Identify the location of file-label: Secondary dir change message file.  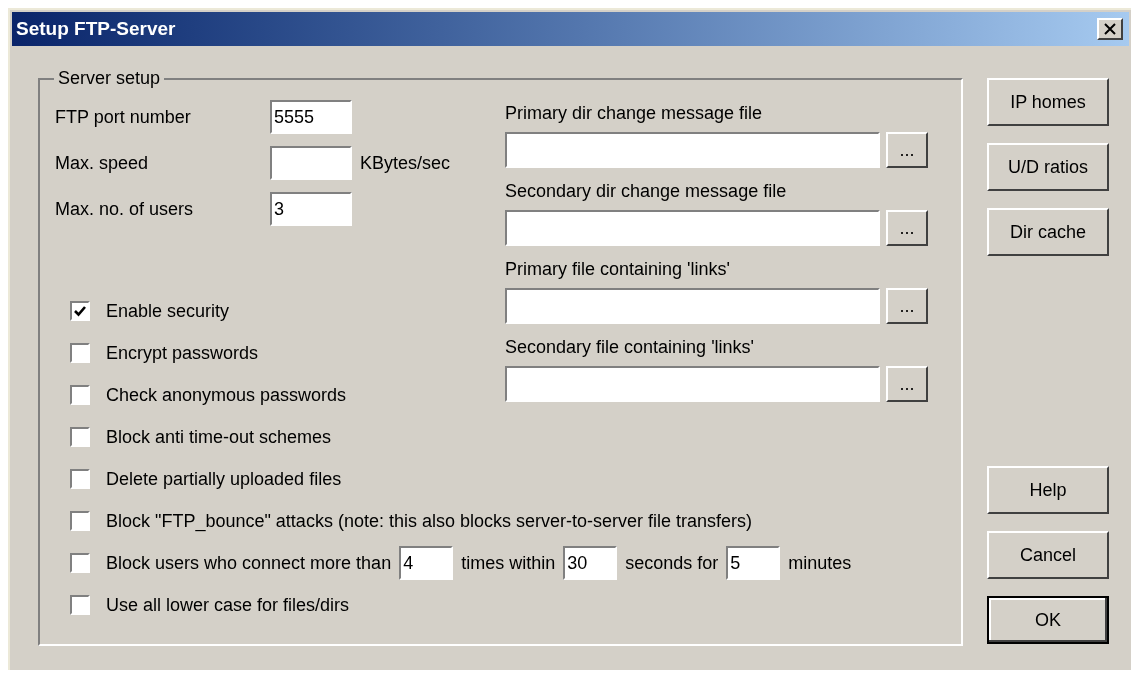
(646, 191).